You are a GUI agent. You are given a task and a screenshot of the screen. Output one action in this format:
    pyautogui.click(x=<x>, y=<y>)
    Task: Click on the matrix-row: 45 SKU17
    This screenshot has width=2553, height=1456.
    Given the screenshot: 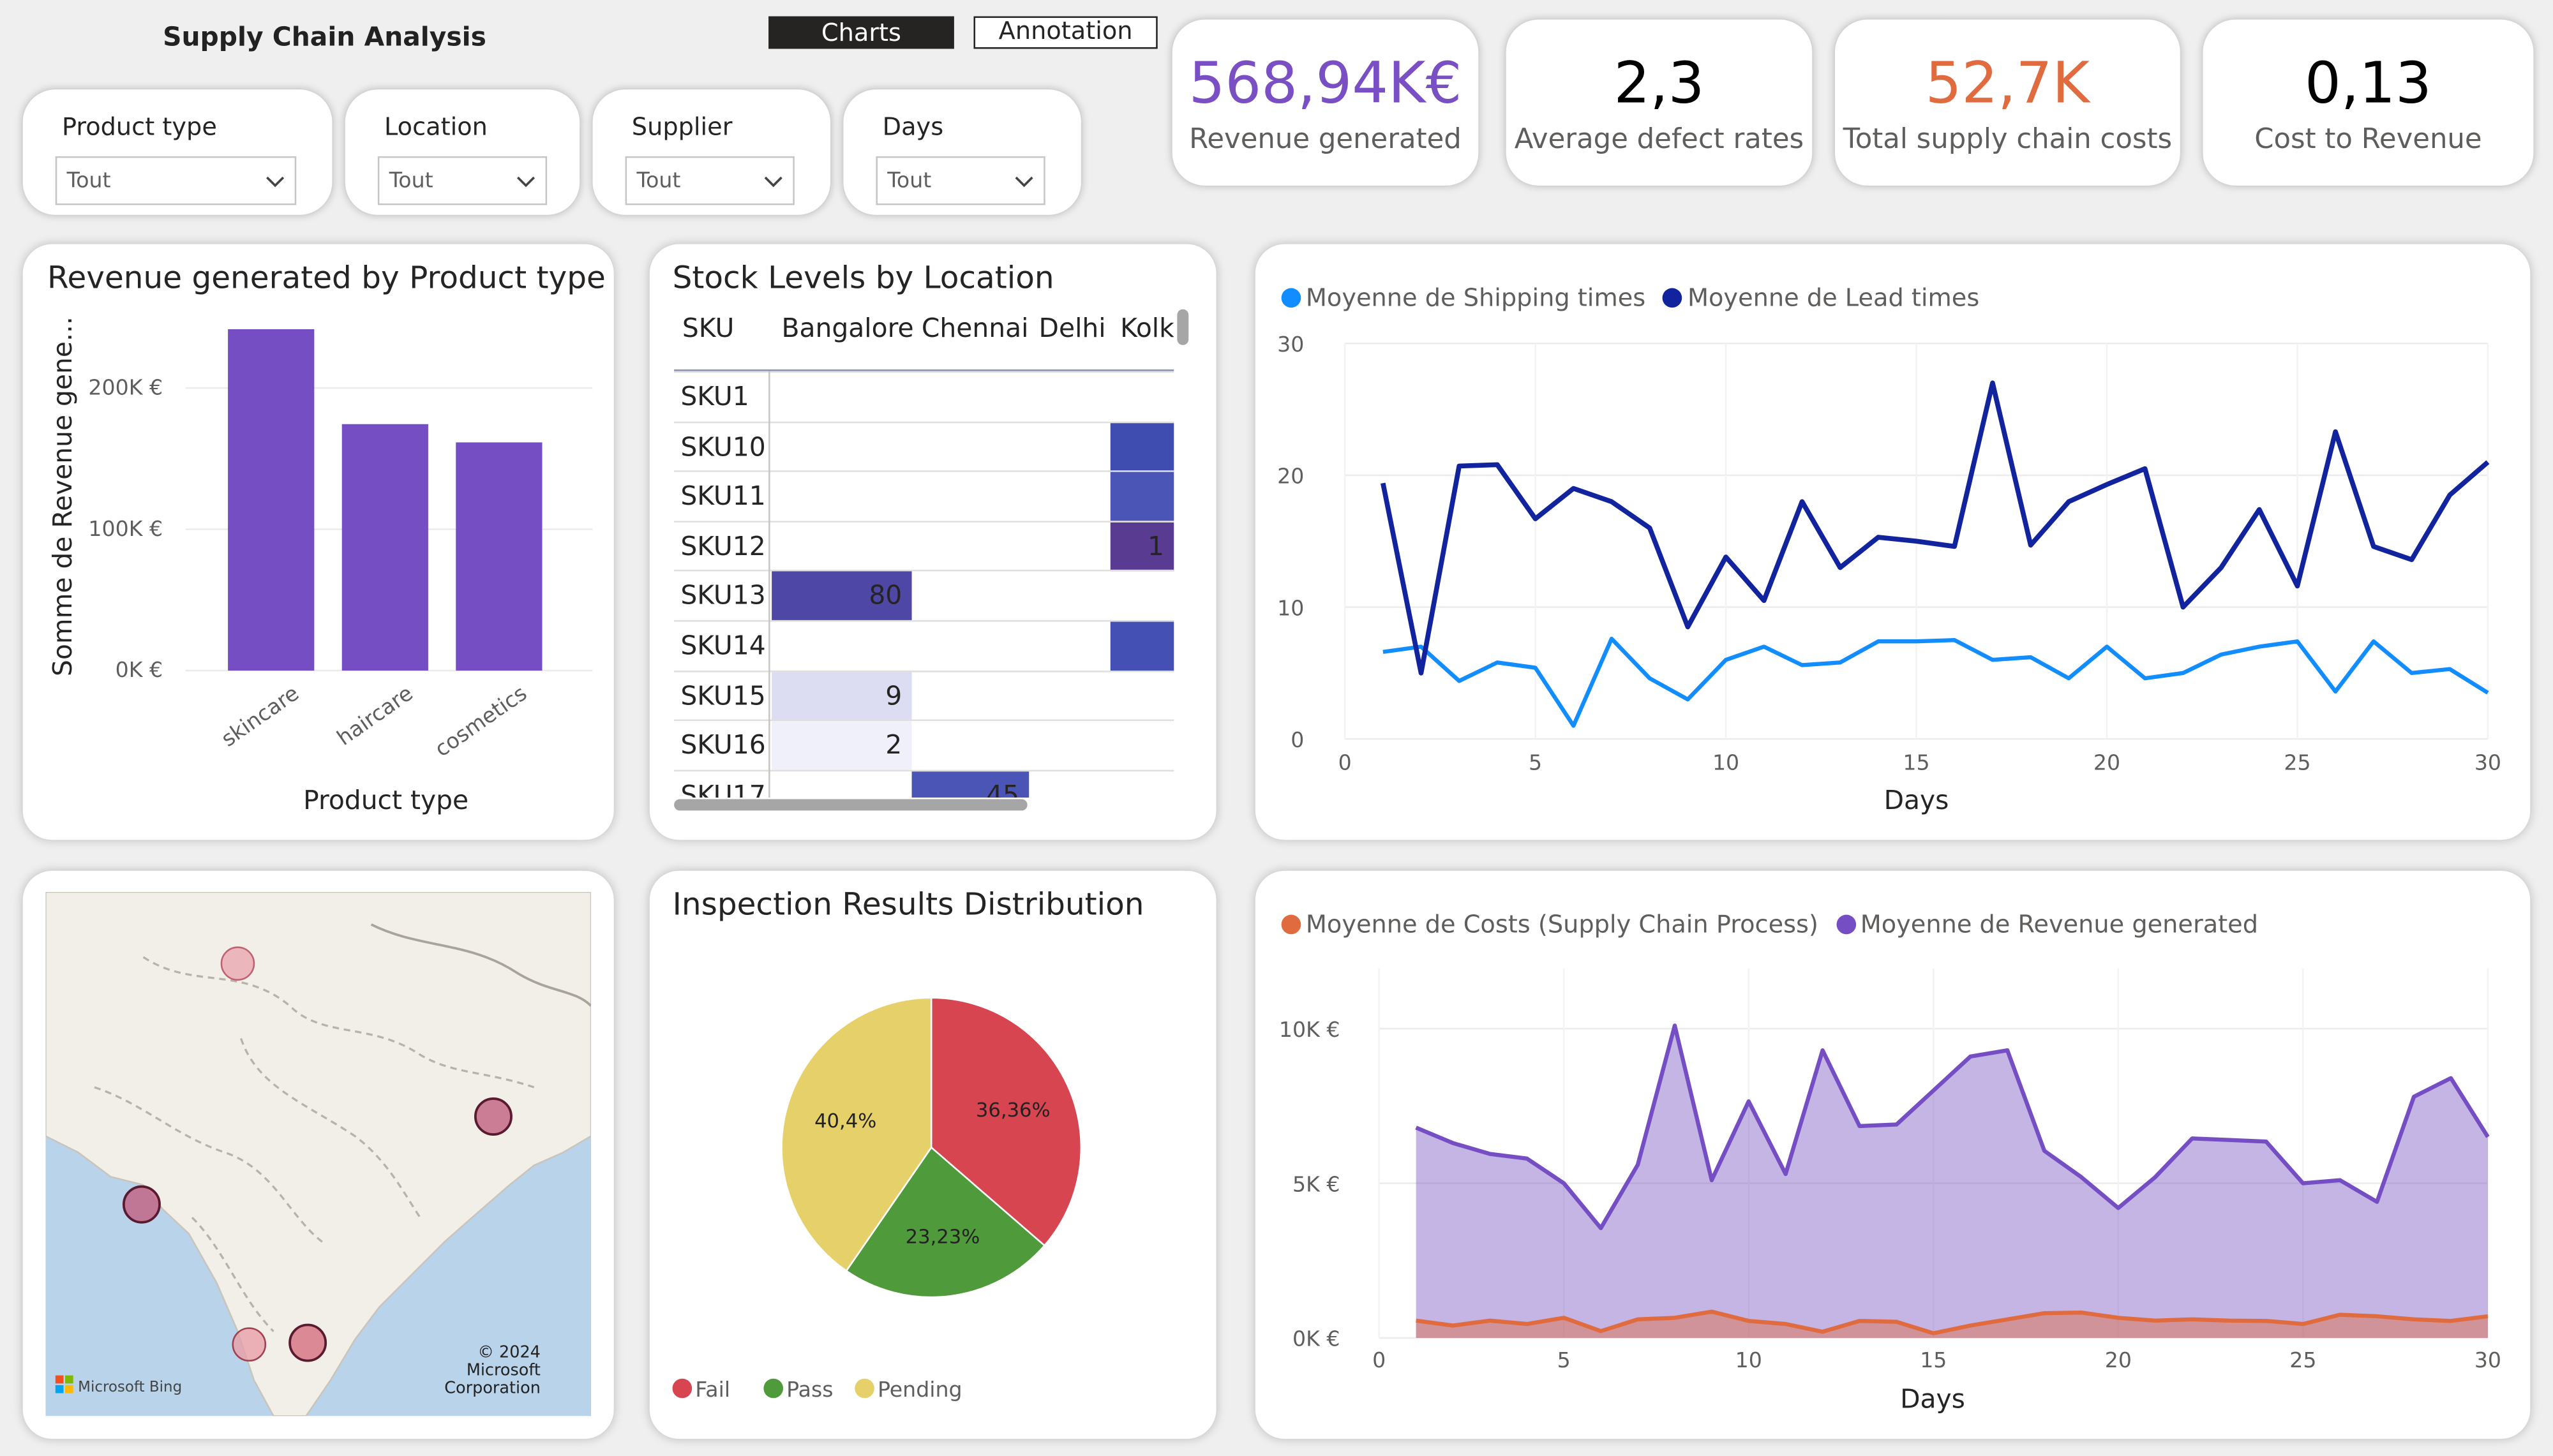 What is the action you would take?
    pyautogui.click(x=924, y=783)
    